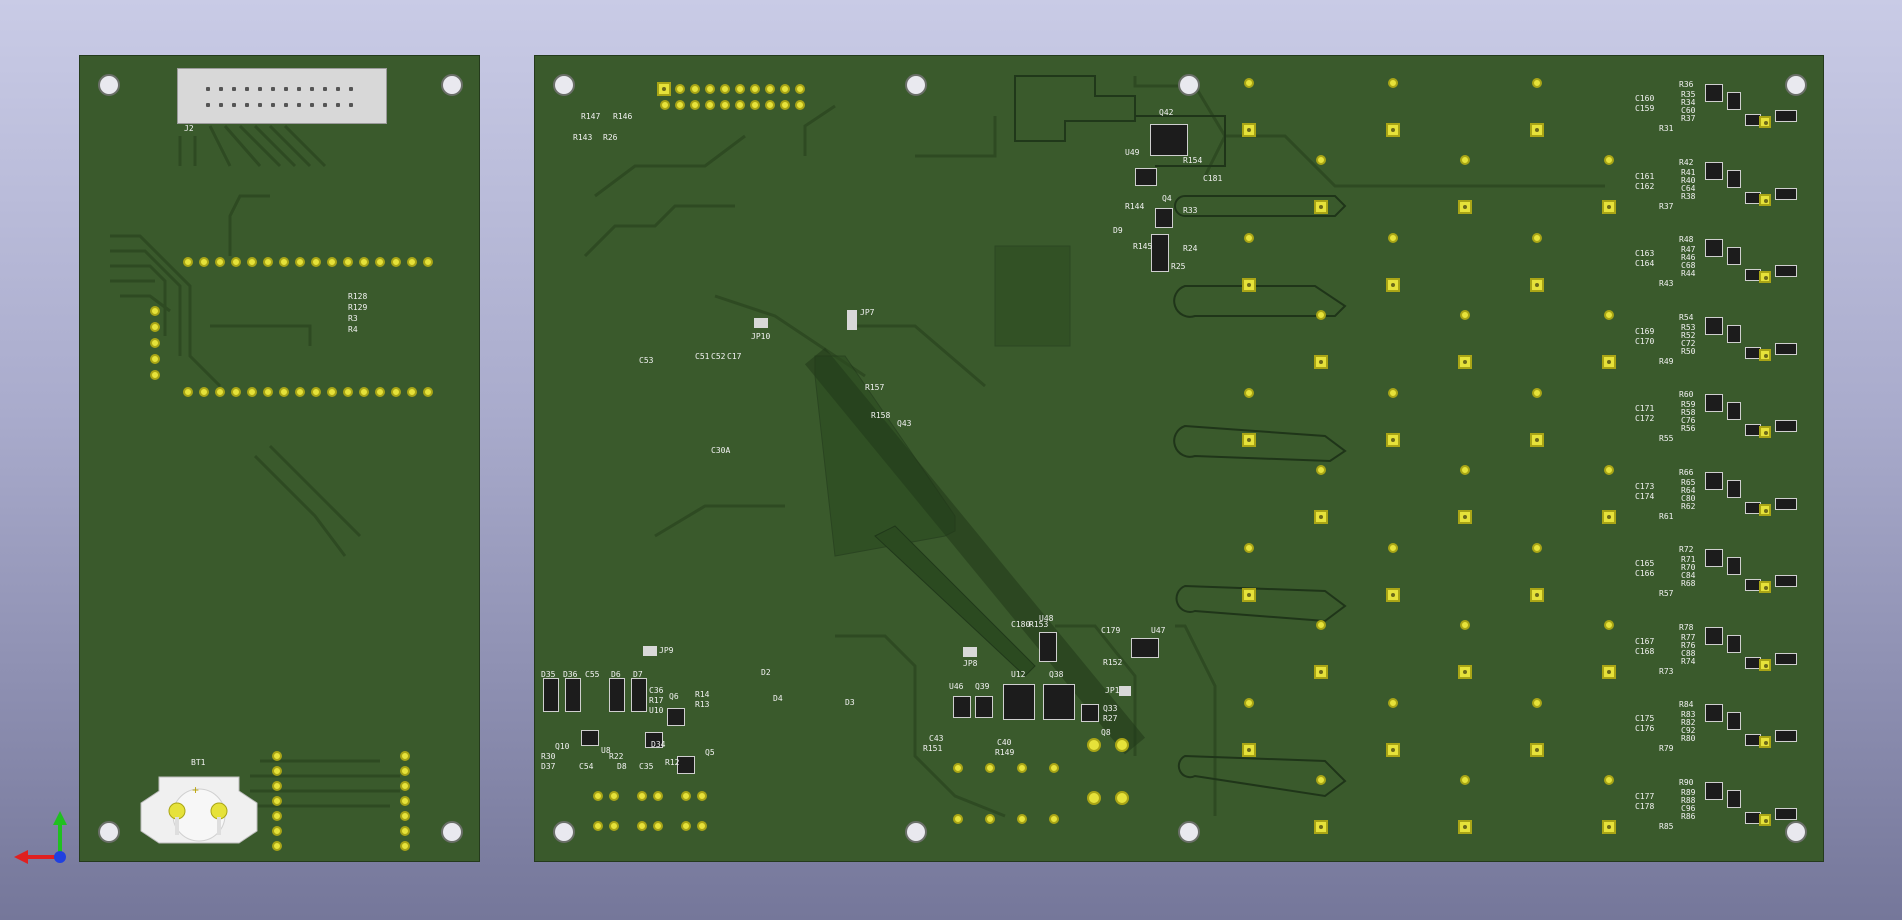 The image size is (1902, 920). Describe the element at coordinates (1686, 394) in the screenshot. I see `ref-r60: R60` at that location.